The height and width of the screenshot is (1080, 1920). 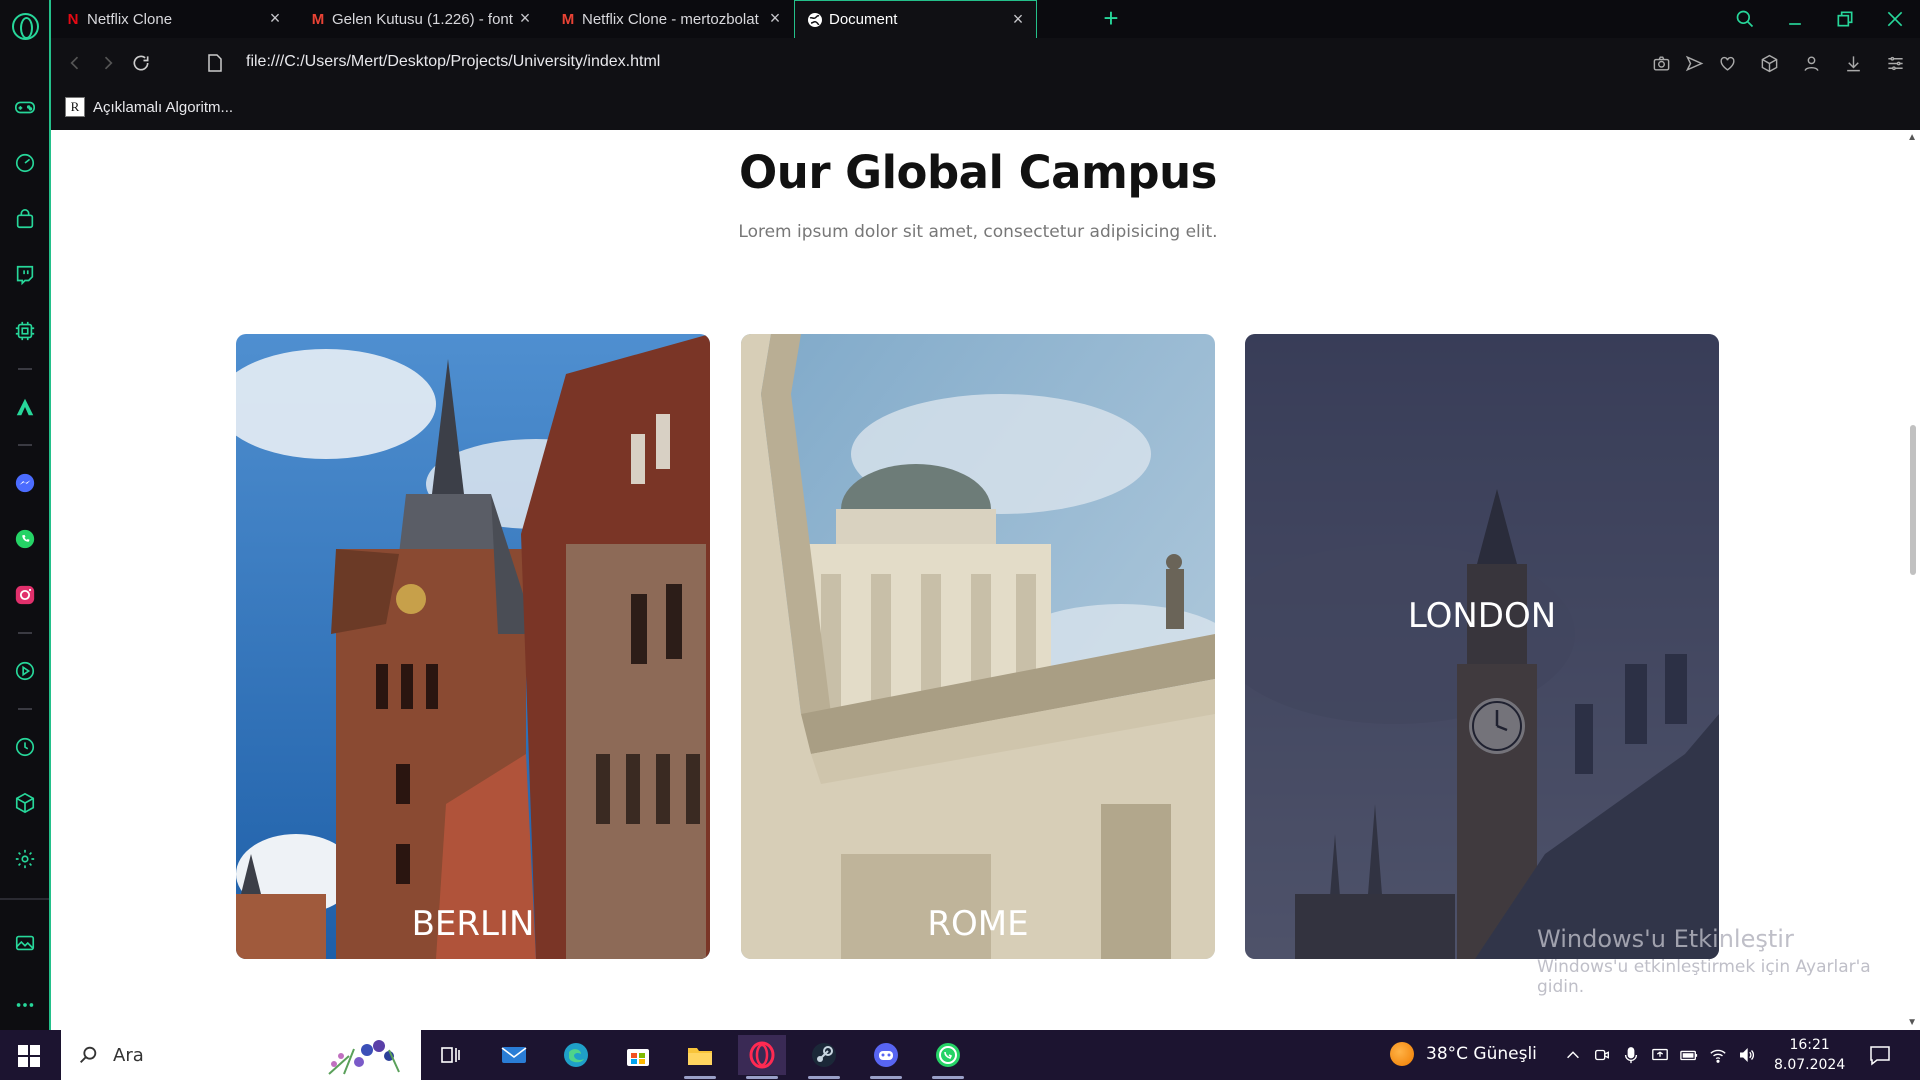 What do you see at coordinates (815, 20) in the screenshot?
I see `globe-icon` at bounding box center [815, 20].